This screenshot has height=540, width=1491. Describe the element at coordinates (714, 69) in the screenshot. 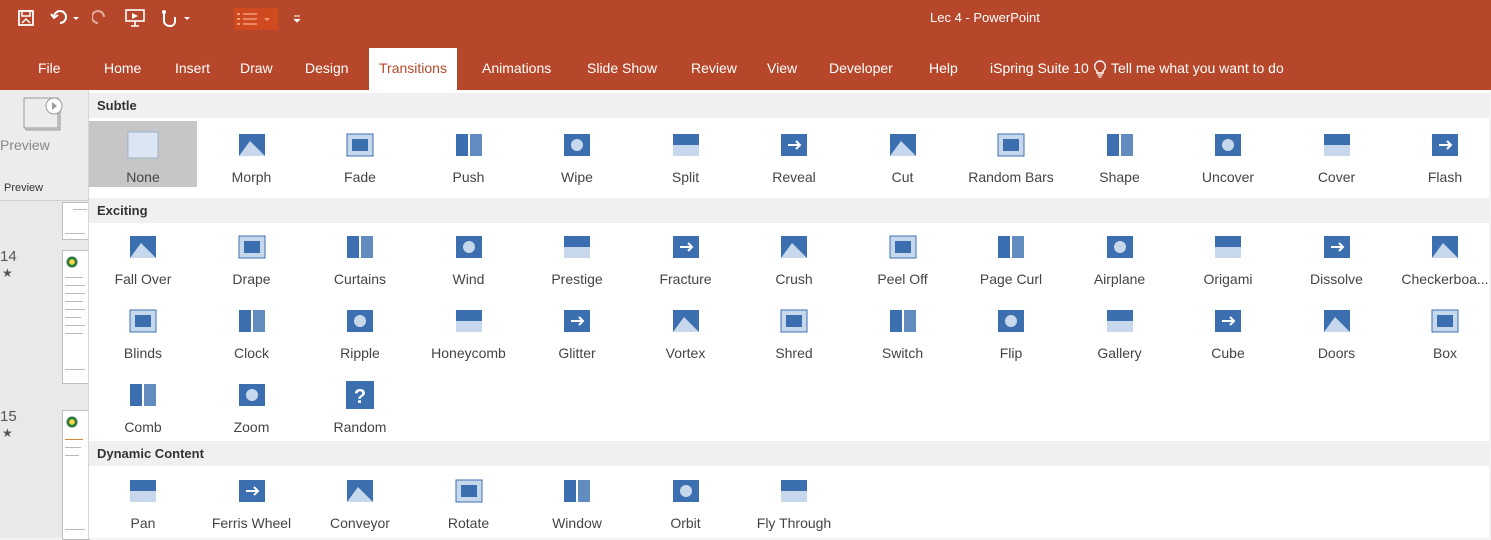

I see `tab-review: Review` at that location.